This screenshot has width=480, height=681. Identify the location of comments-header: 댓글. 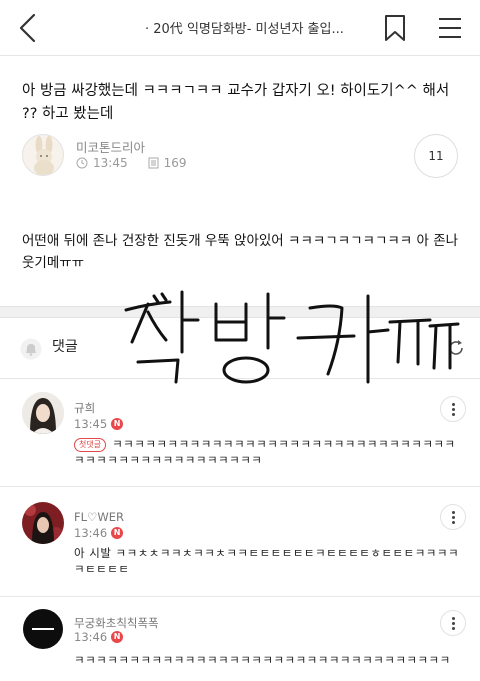
(240, 353).